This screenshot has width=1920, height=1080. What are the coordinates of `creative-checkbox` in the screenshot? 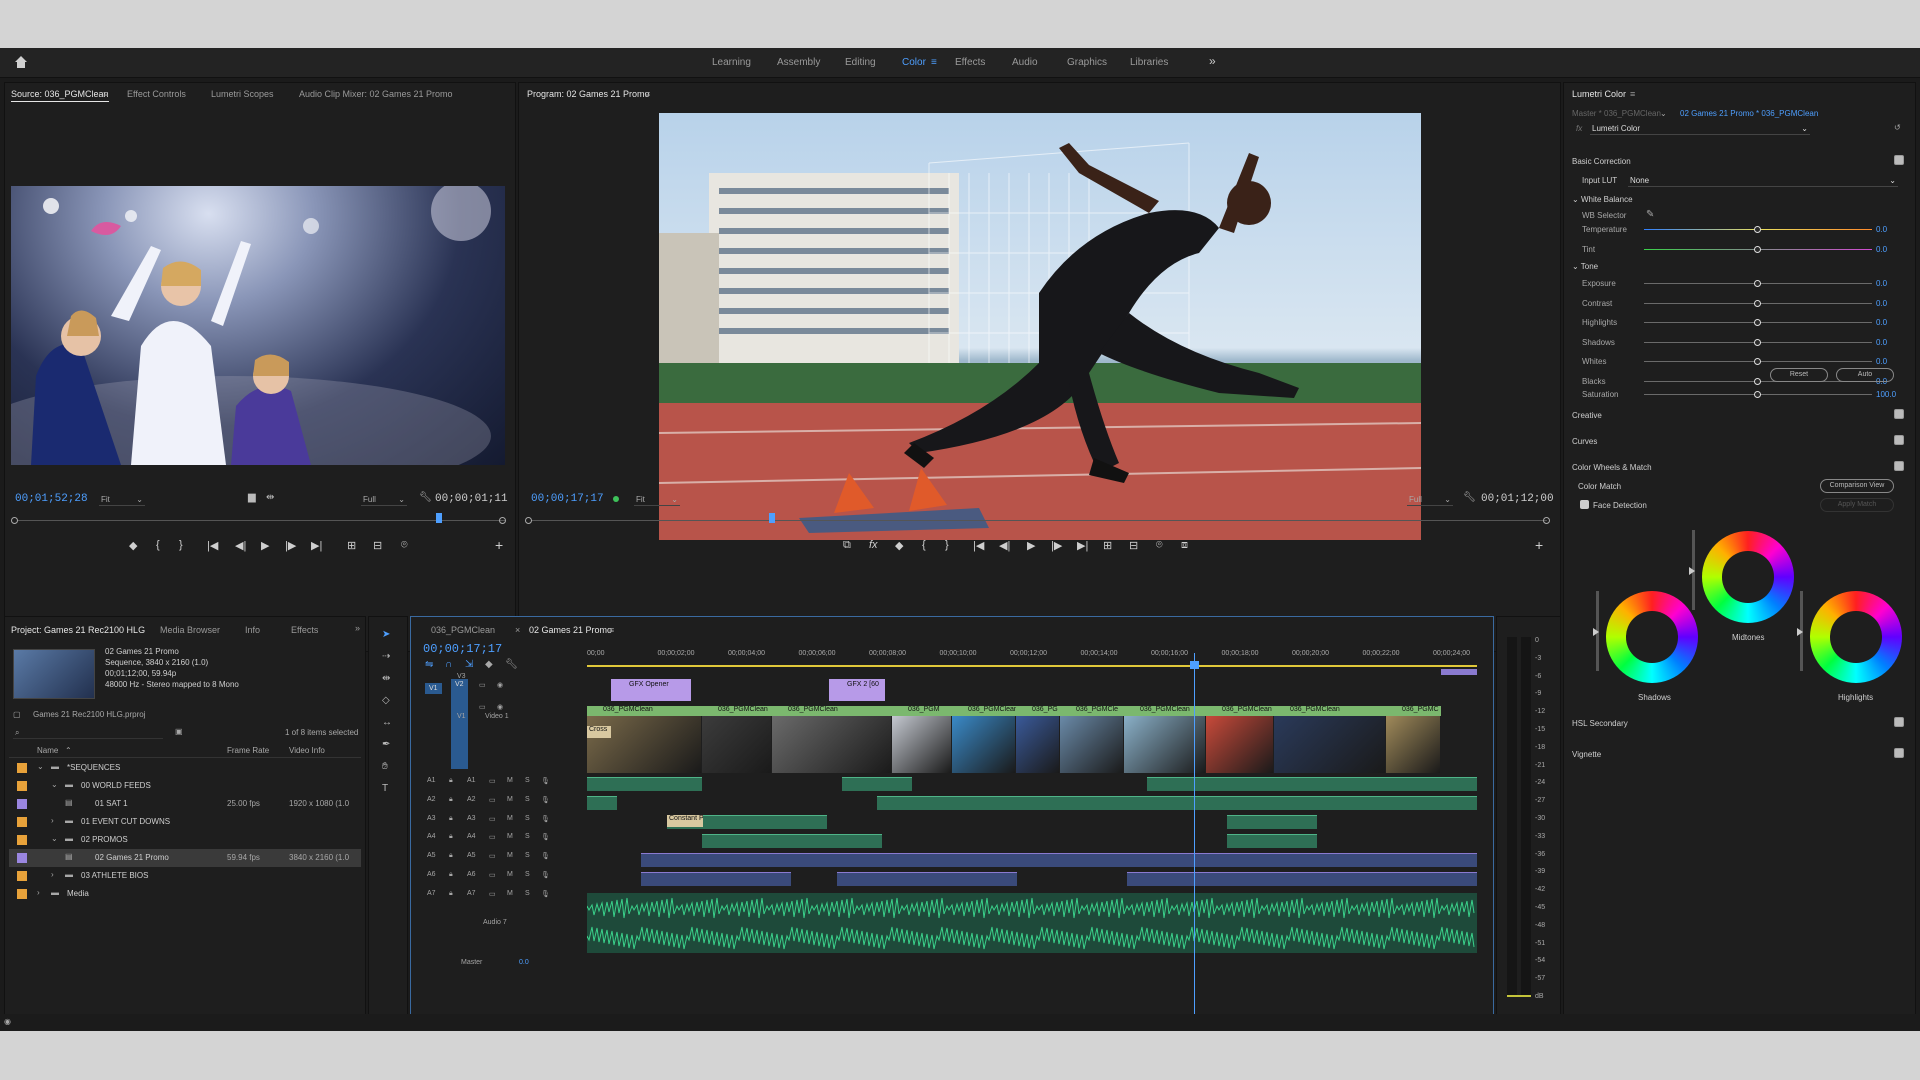 It's located at (1899, 414).